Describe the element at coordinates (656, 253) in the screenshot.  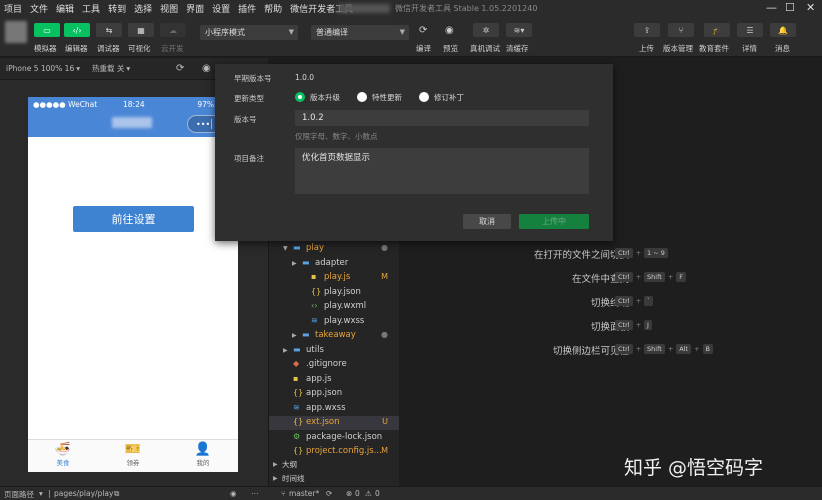
I see `key-cap: 1 ~ 9` at that location.